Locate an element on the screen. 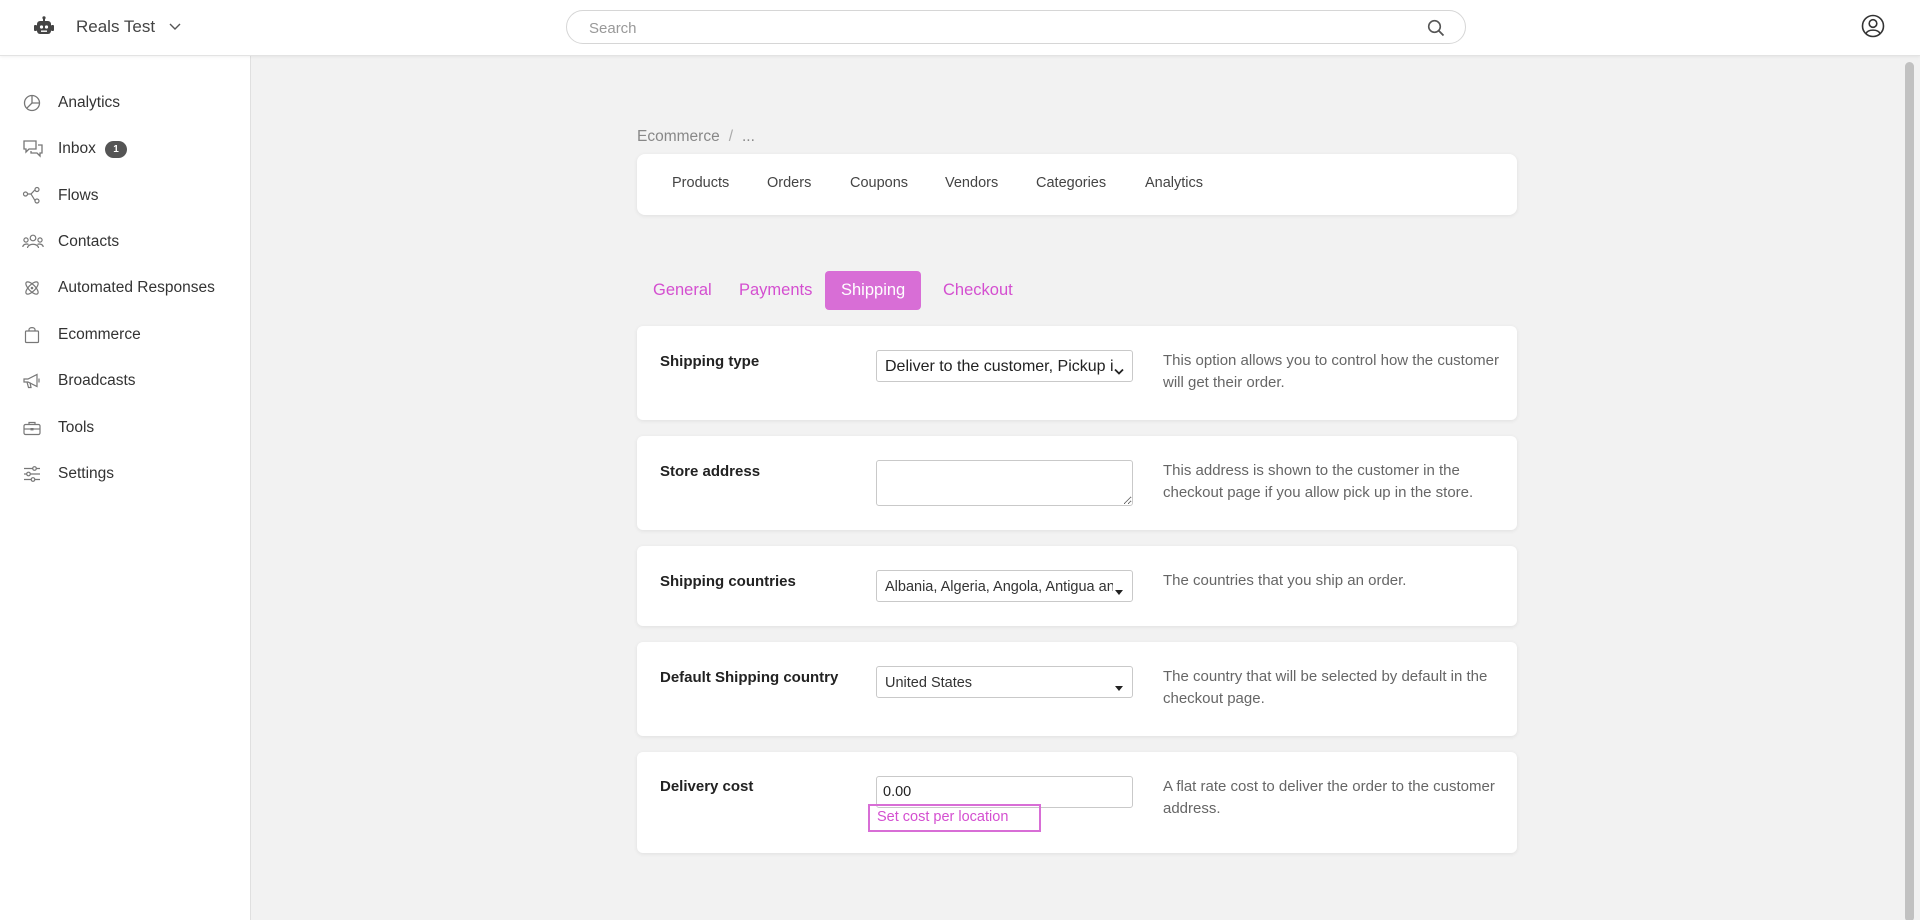 The image size is (1920, 920). default-country-select: United States is located at coordinates (1004, 682).